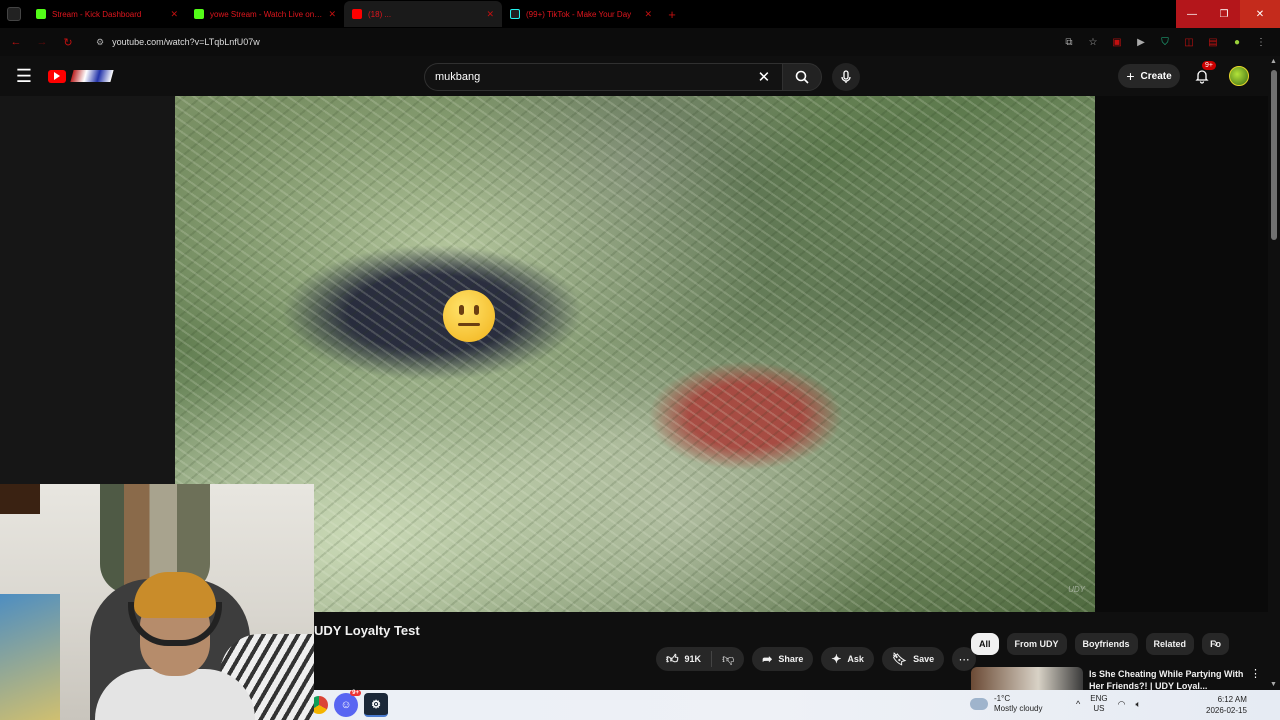 Image resolution: width=1280 pixels, height=720 pixels. Describe the element at coordinates (1156, 76) in the screenshot. I see `create-label: Create` at that location.